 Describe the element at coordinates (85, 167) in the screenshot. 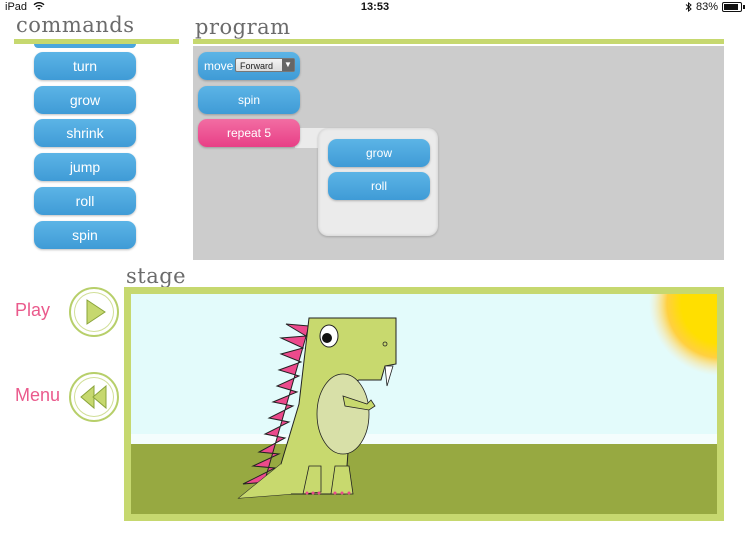

I see `command-jump: jump` at that location.